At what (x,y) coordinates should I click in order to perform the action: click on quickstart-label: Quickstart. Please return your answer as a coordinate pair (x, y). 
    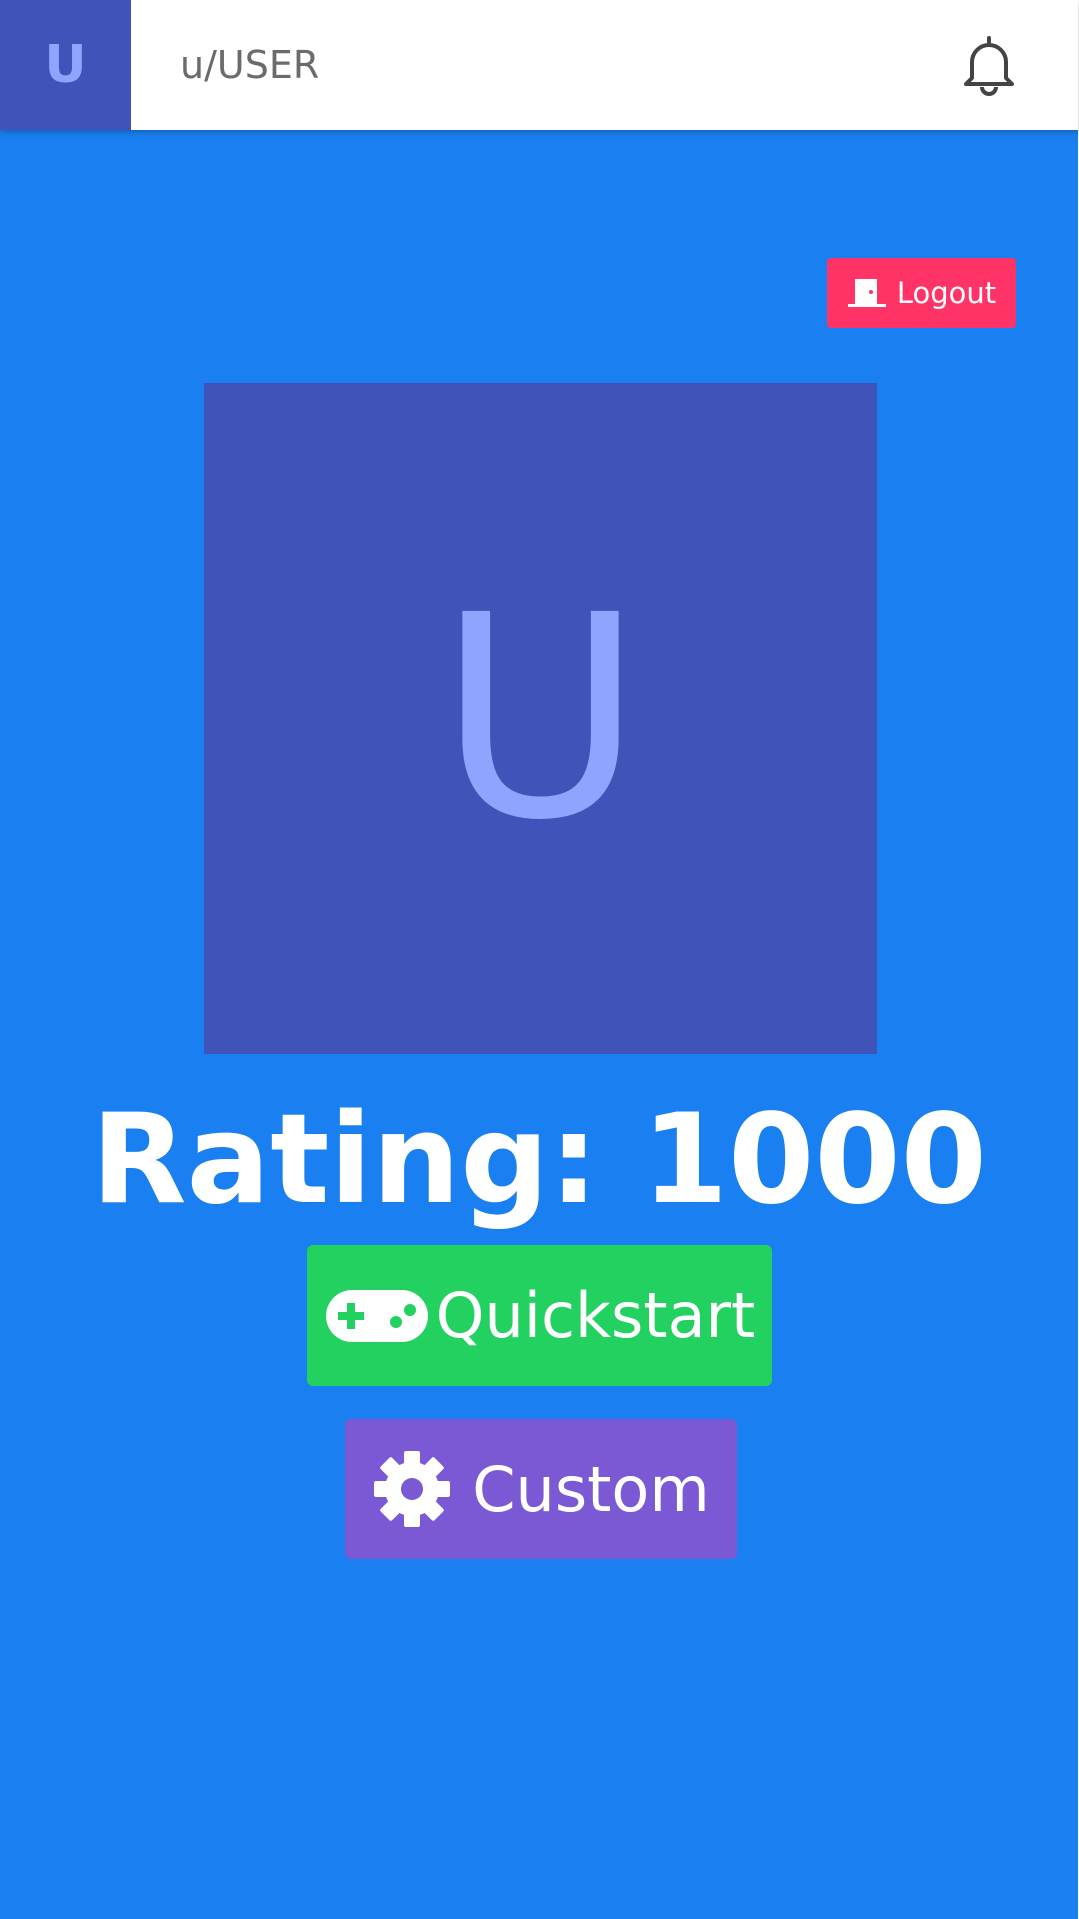
    Looking at the image, I should click on (595, 1315).